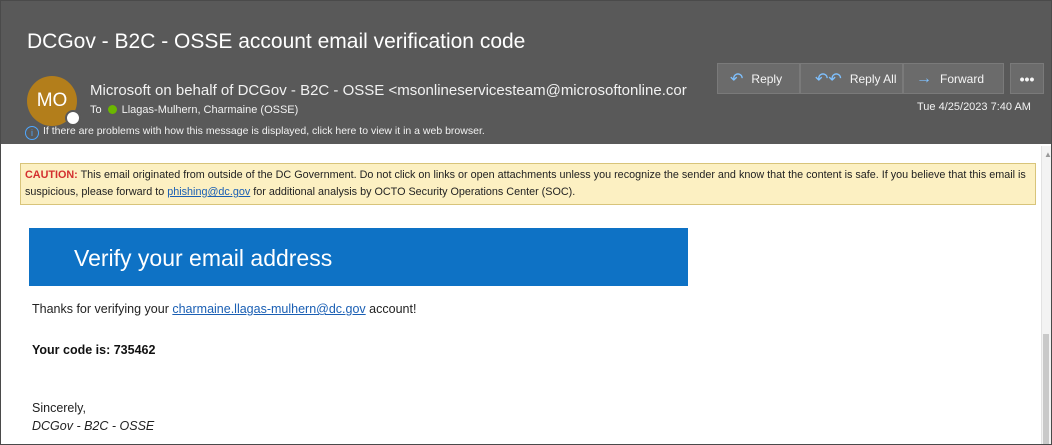 Image resolution: width=1052 pixels, height=445 pixels. I want to click on reply-button: ↶ Reply, so click(758, 78).